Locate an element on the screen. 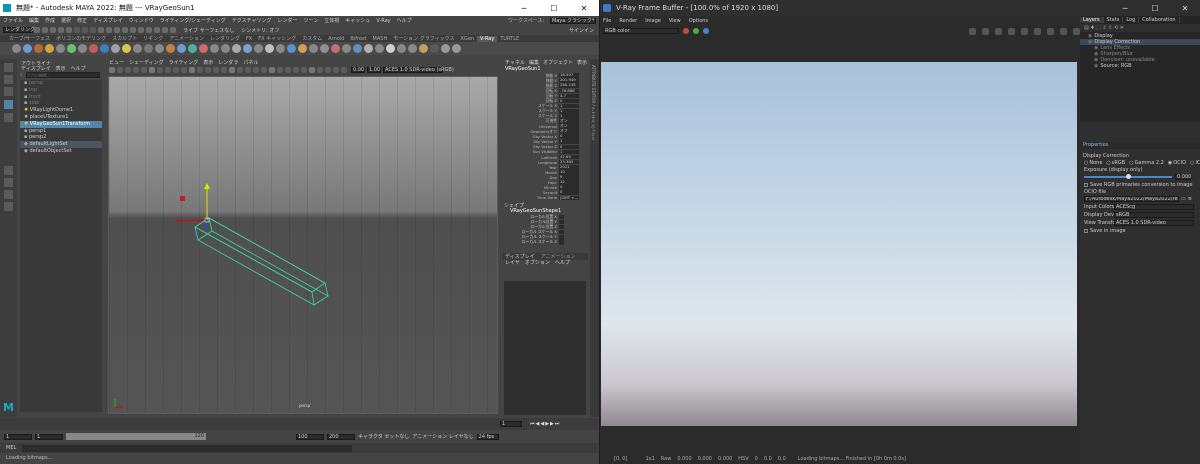 The width and height of the screenshot is (1200, 464). side-panel-tab: ATTRIBUTE EDITOR / チャネル ボックス is located at coordinates (594, 238).